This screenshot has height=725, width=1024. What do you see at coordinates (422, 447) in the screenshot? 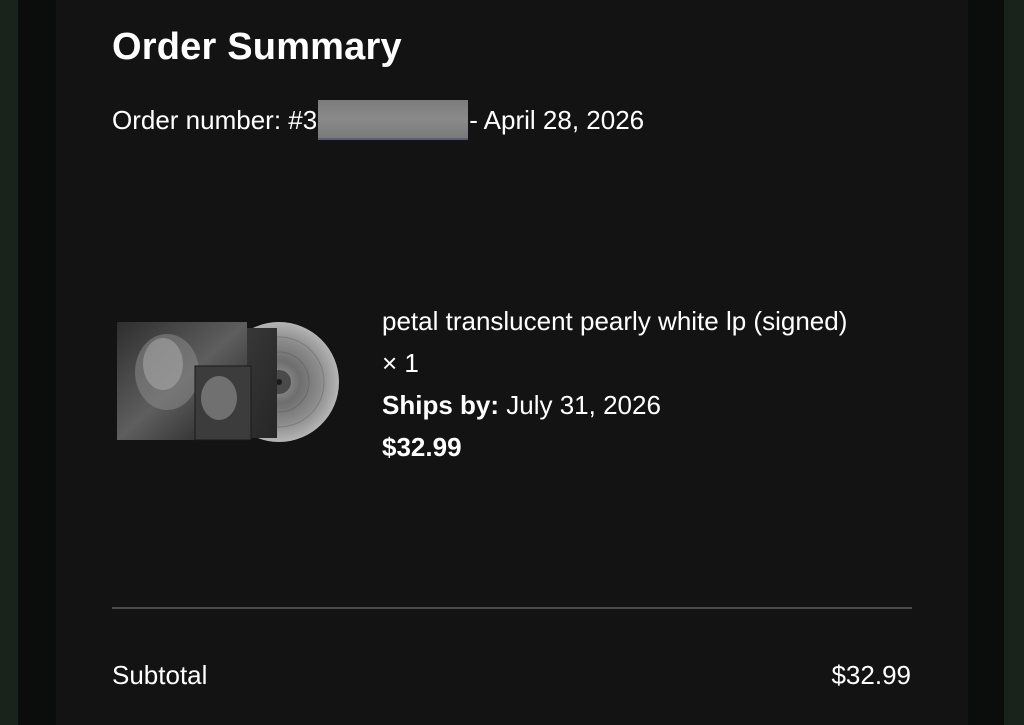
I see `product-price: $32.99` at bounding box center [422, 447].